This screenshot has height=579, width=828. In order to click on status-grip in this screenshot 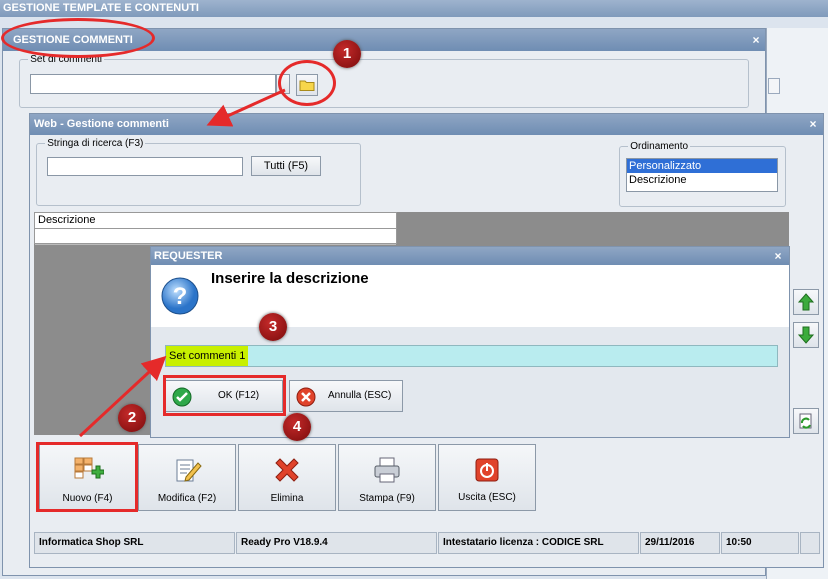, I will do `click(810, 543)`.